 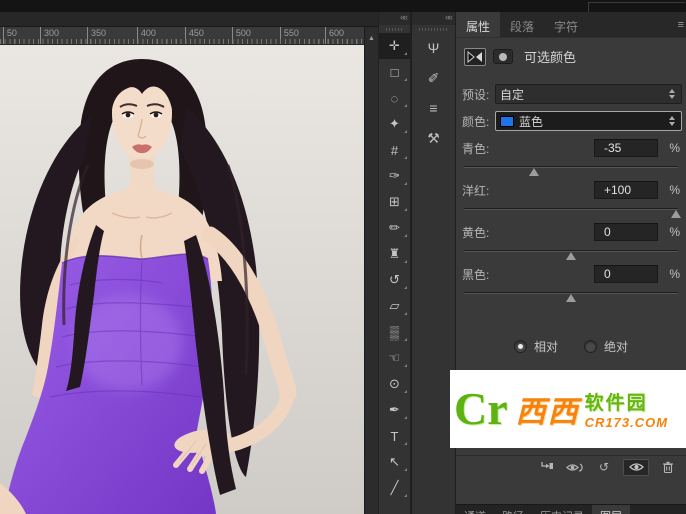 What do you see at coordinates (394, 332) in the screenshot?
I see `gradient-tool: ▒` at bounding box center [394, 332].